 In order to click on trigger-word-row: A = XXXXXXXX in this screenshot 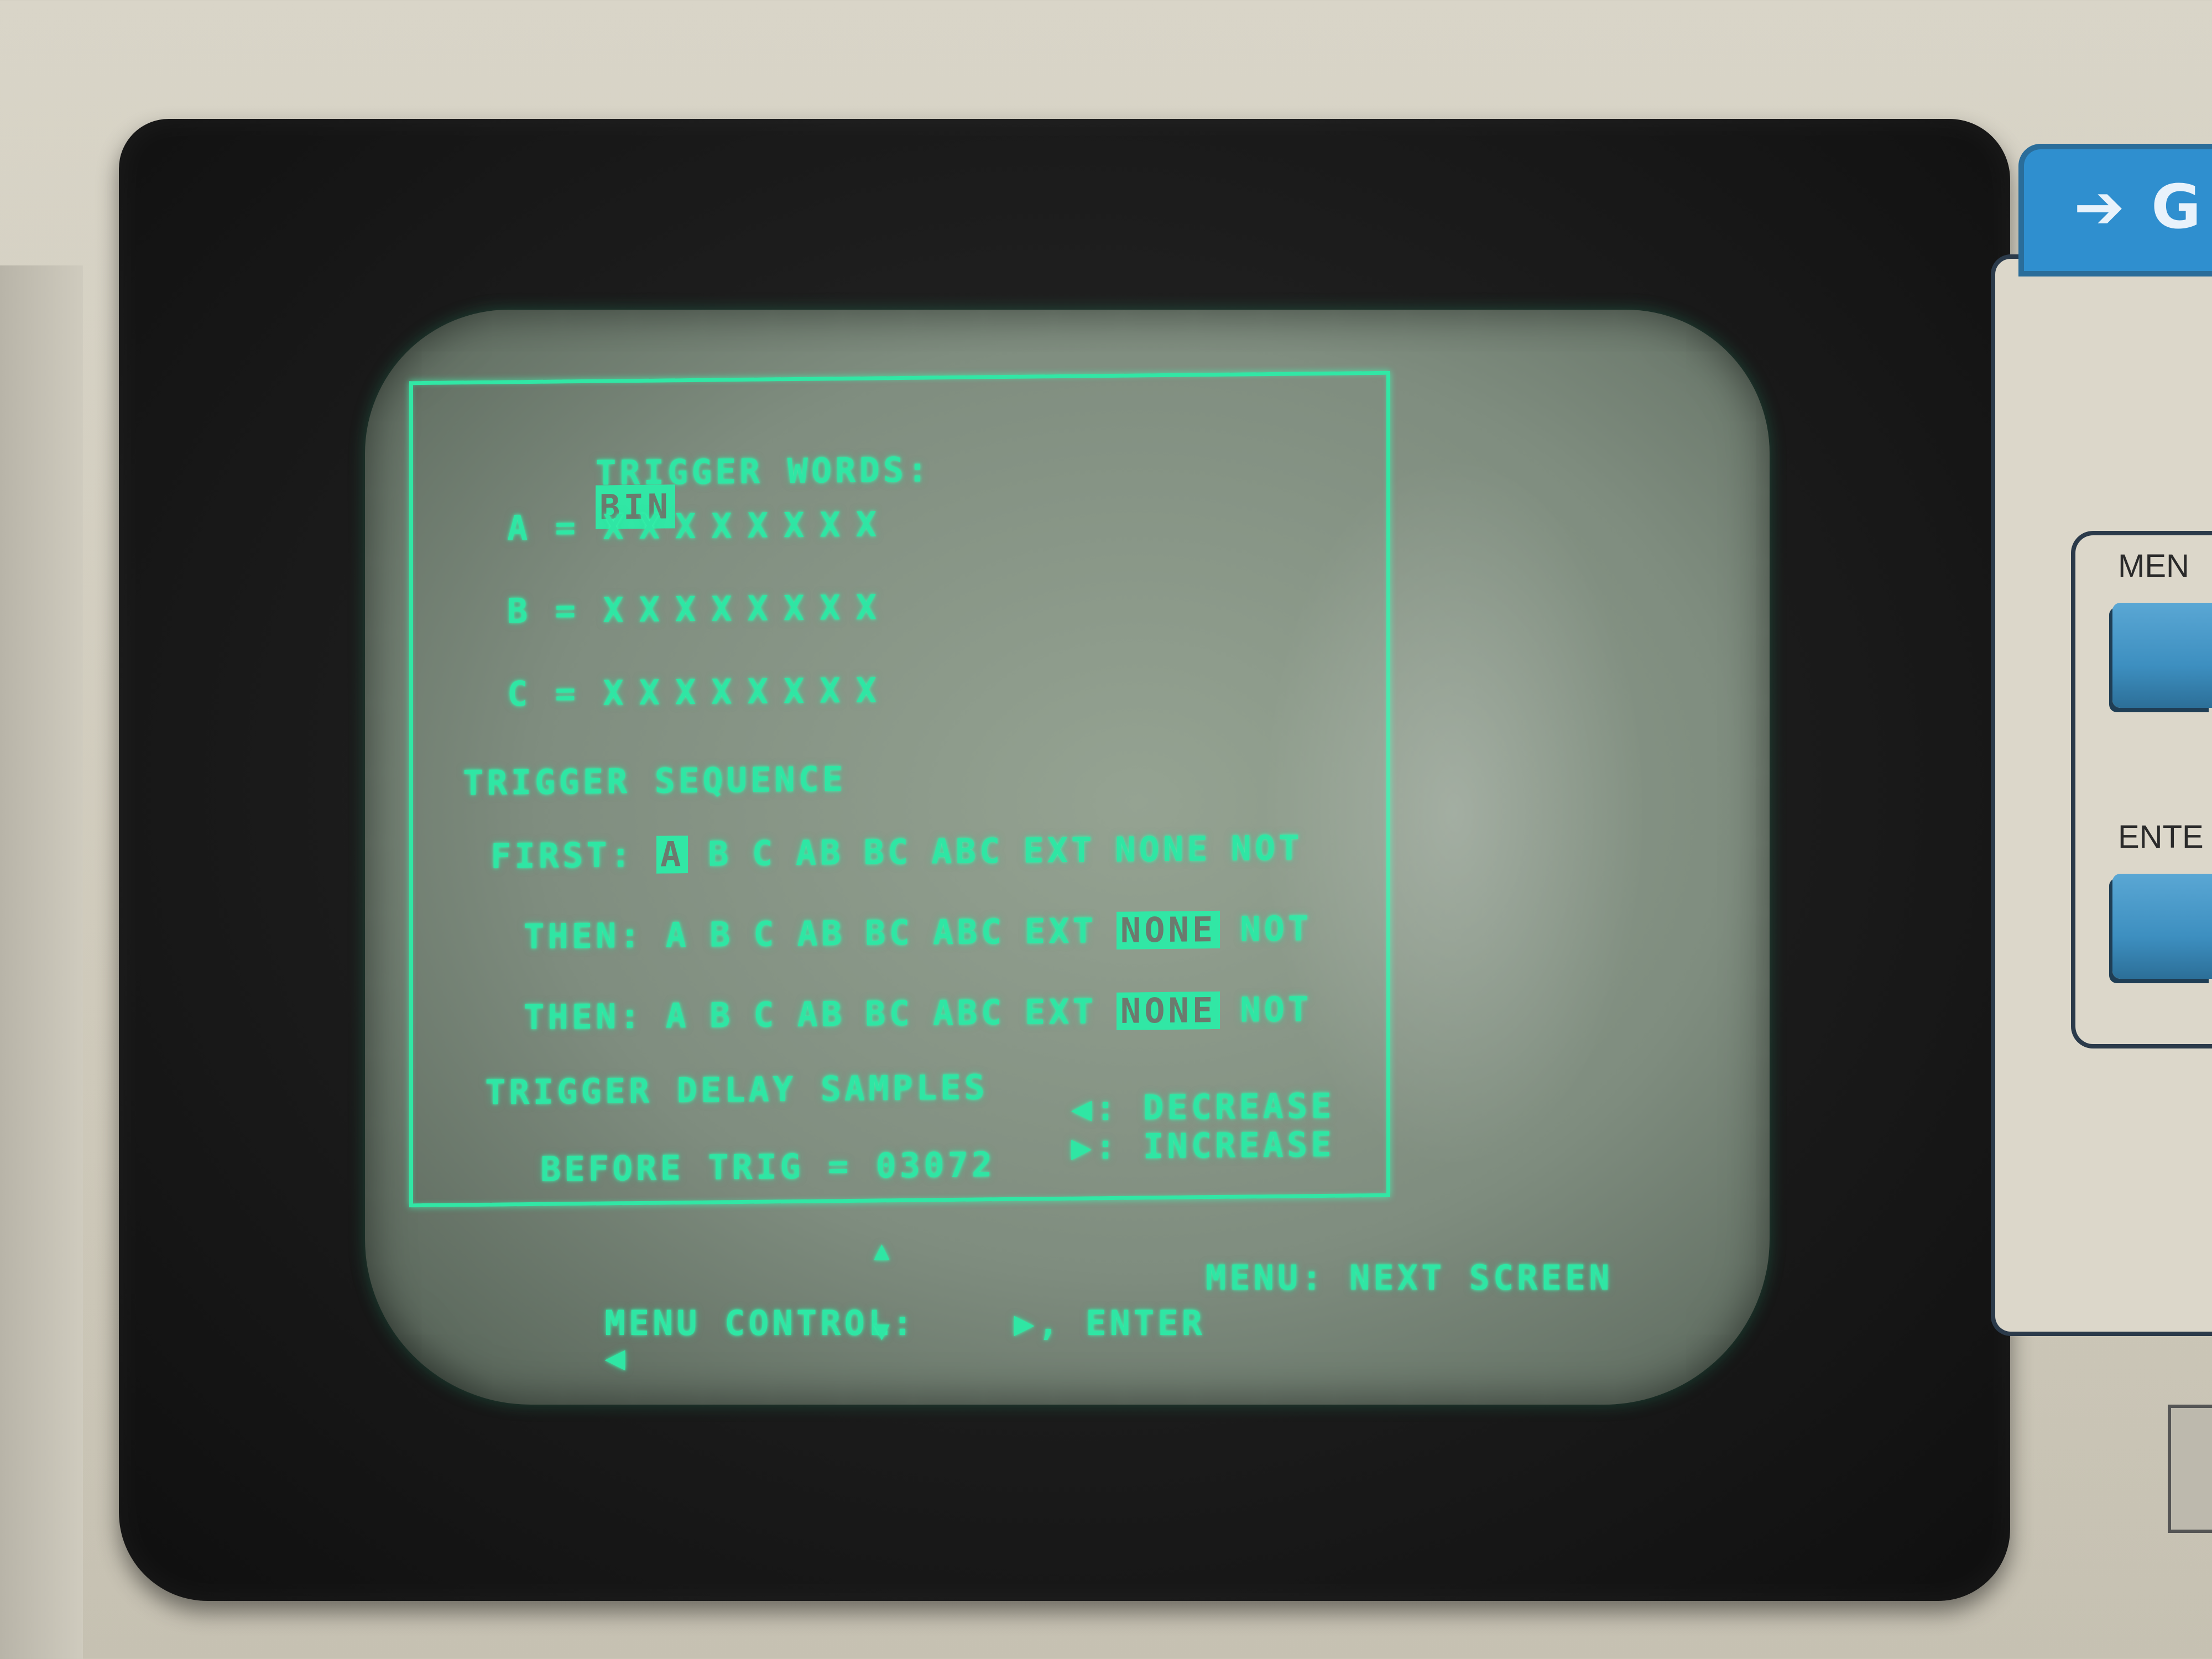, I will do `click(700, 527)`.